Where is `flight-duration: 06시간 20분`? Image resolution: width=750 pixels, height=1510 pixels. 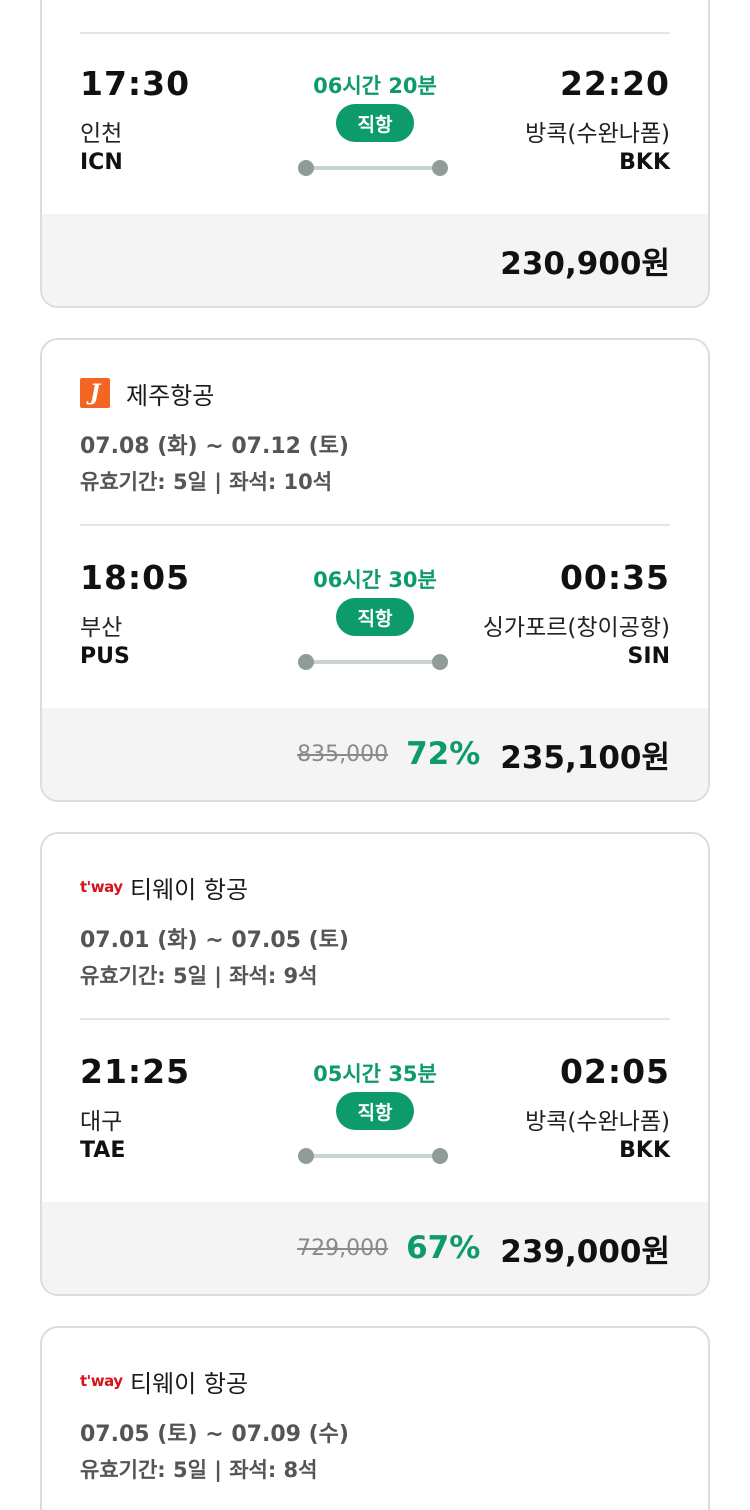
flight-duration: 06시간 20분 is located at coordinates (375, 86).